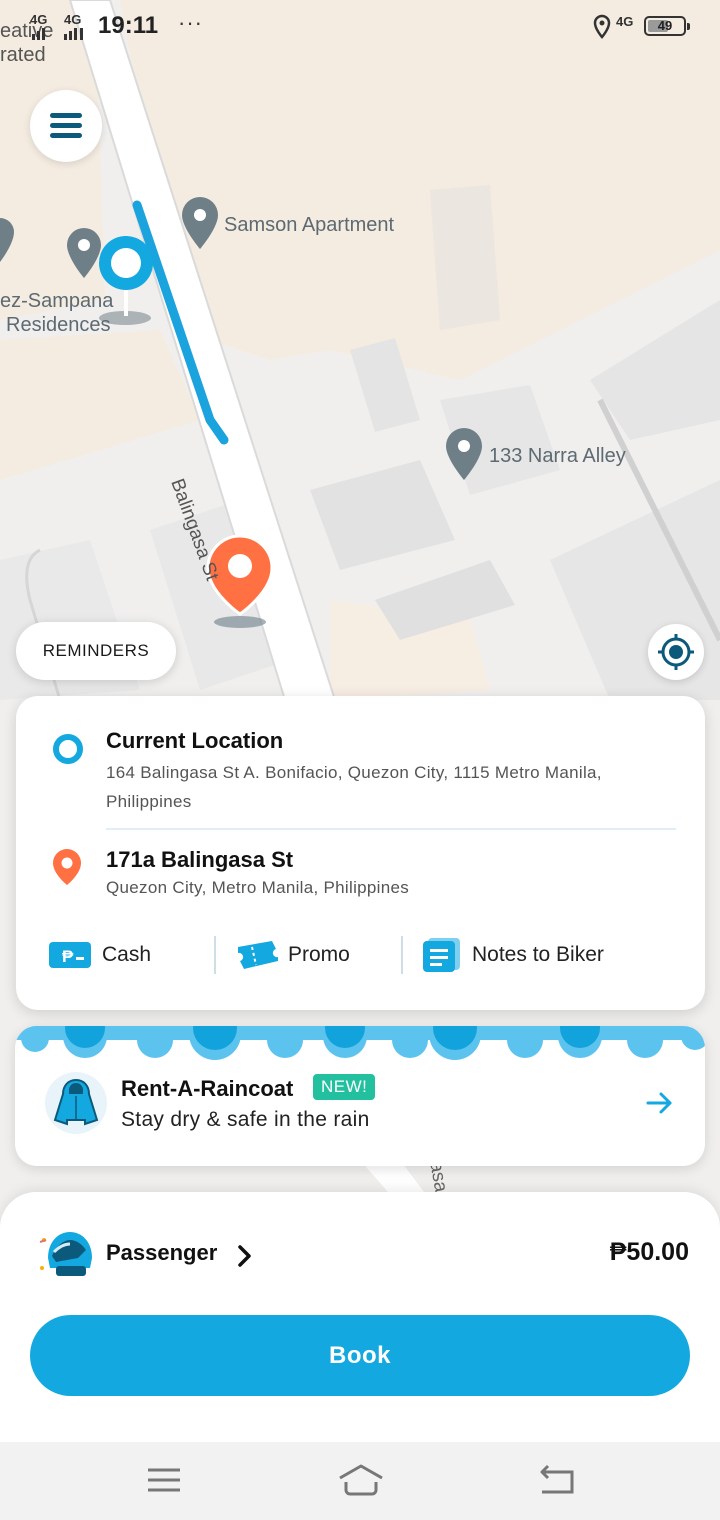  What do you see at coordinates (199, 860) in the screenshot?
I see `destination-title: 171a Balingasa St` at bounding box center [199, 860].